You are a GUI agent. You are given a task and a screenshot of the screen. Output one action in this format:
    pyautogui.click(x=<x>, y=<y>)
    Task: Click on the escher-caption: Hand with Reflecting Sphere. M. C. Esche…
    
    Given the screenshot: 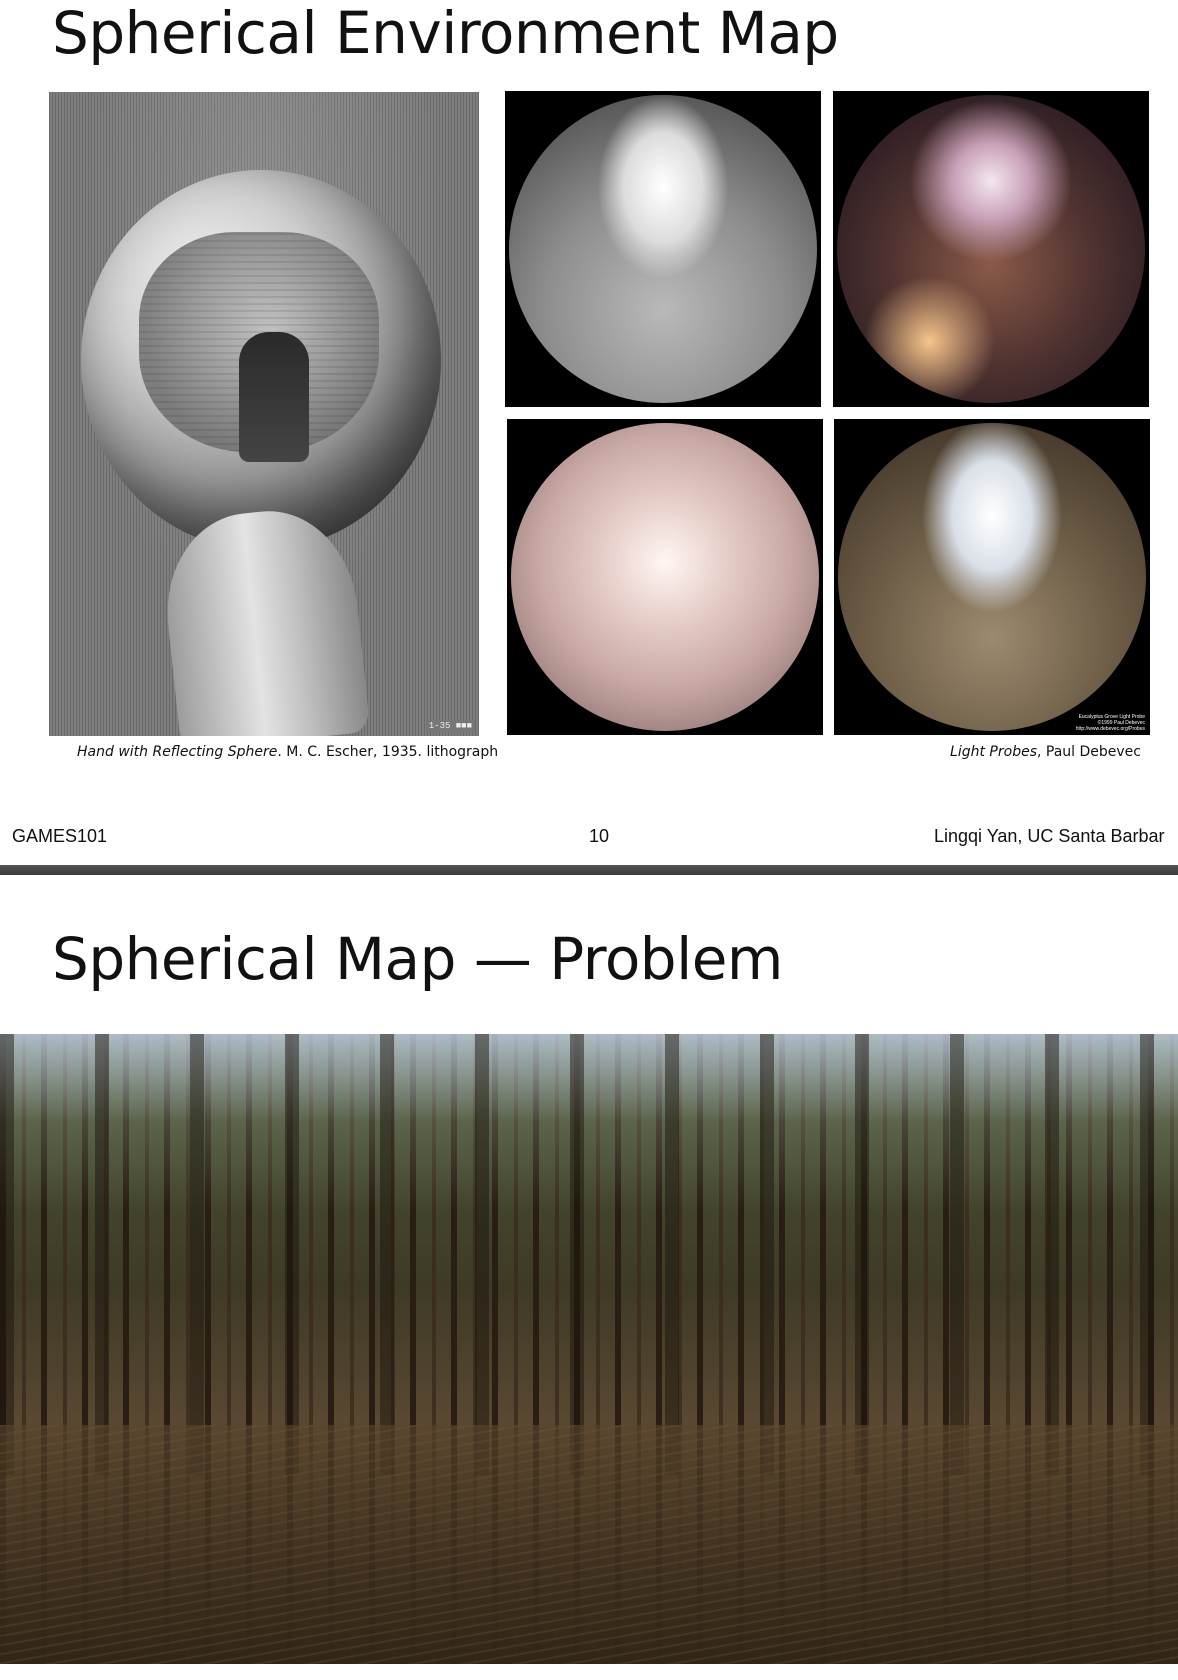 What is the action you would take?
    pyautogui.click(x=287, y=752)
    